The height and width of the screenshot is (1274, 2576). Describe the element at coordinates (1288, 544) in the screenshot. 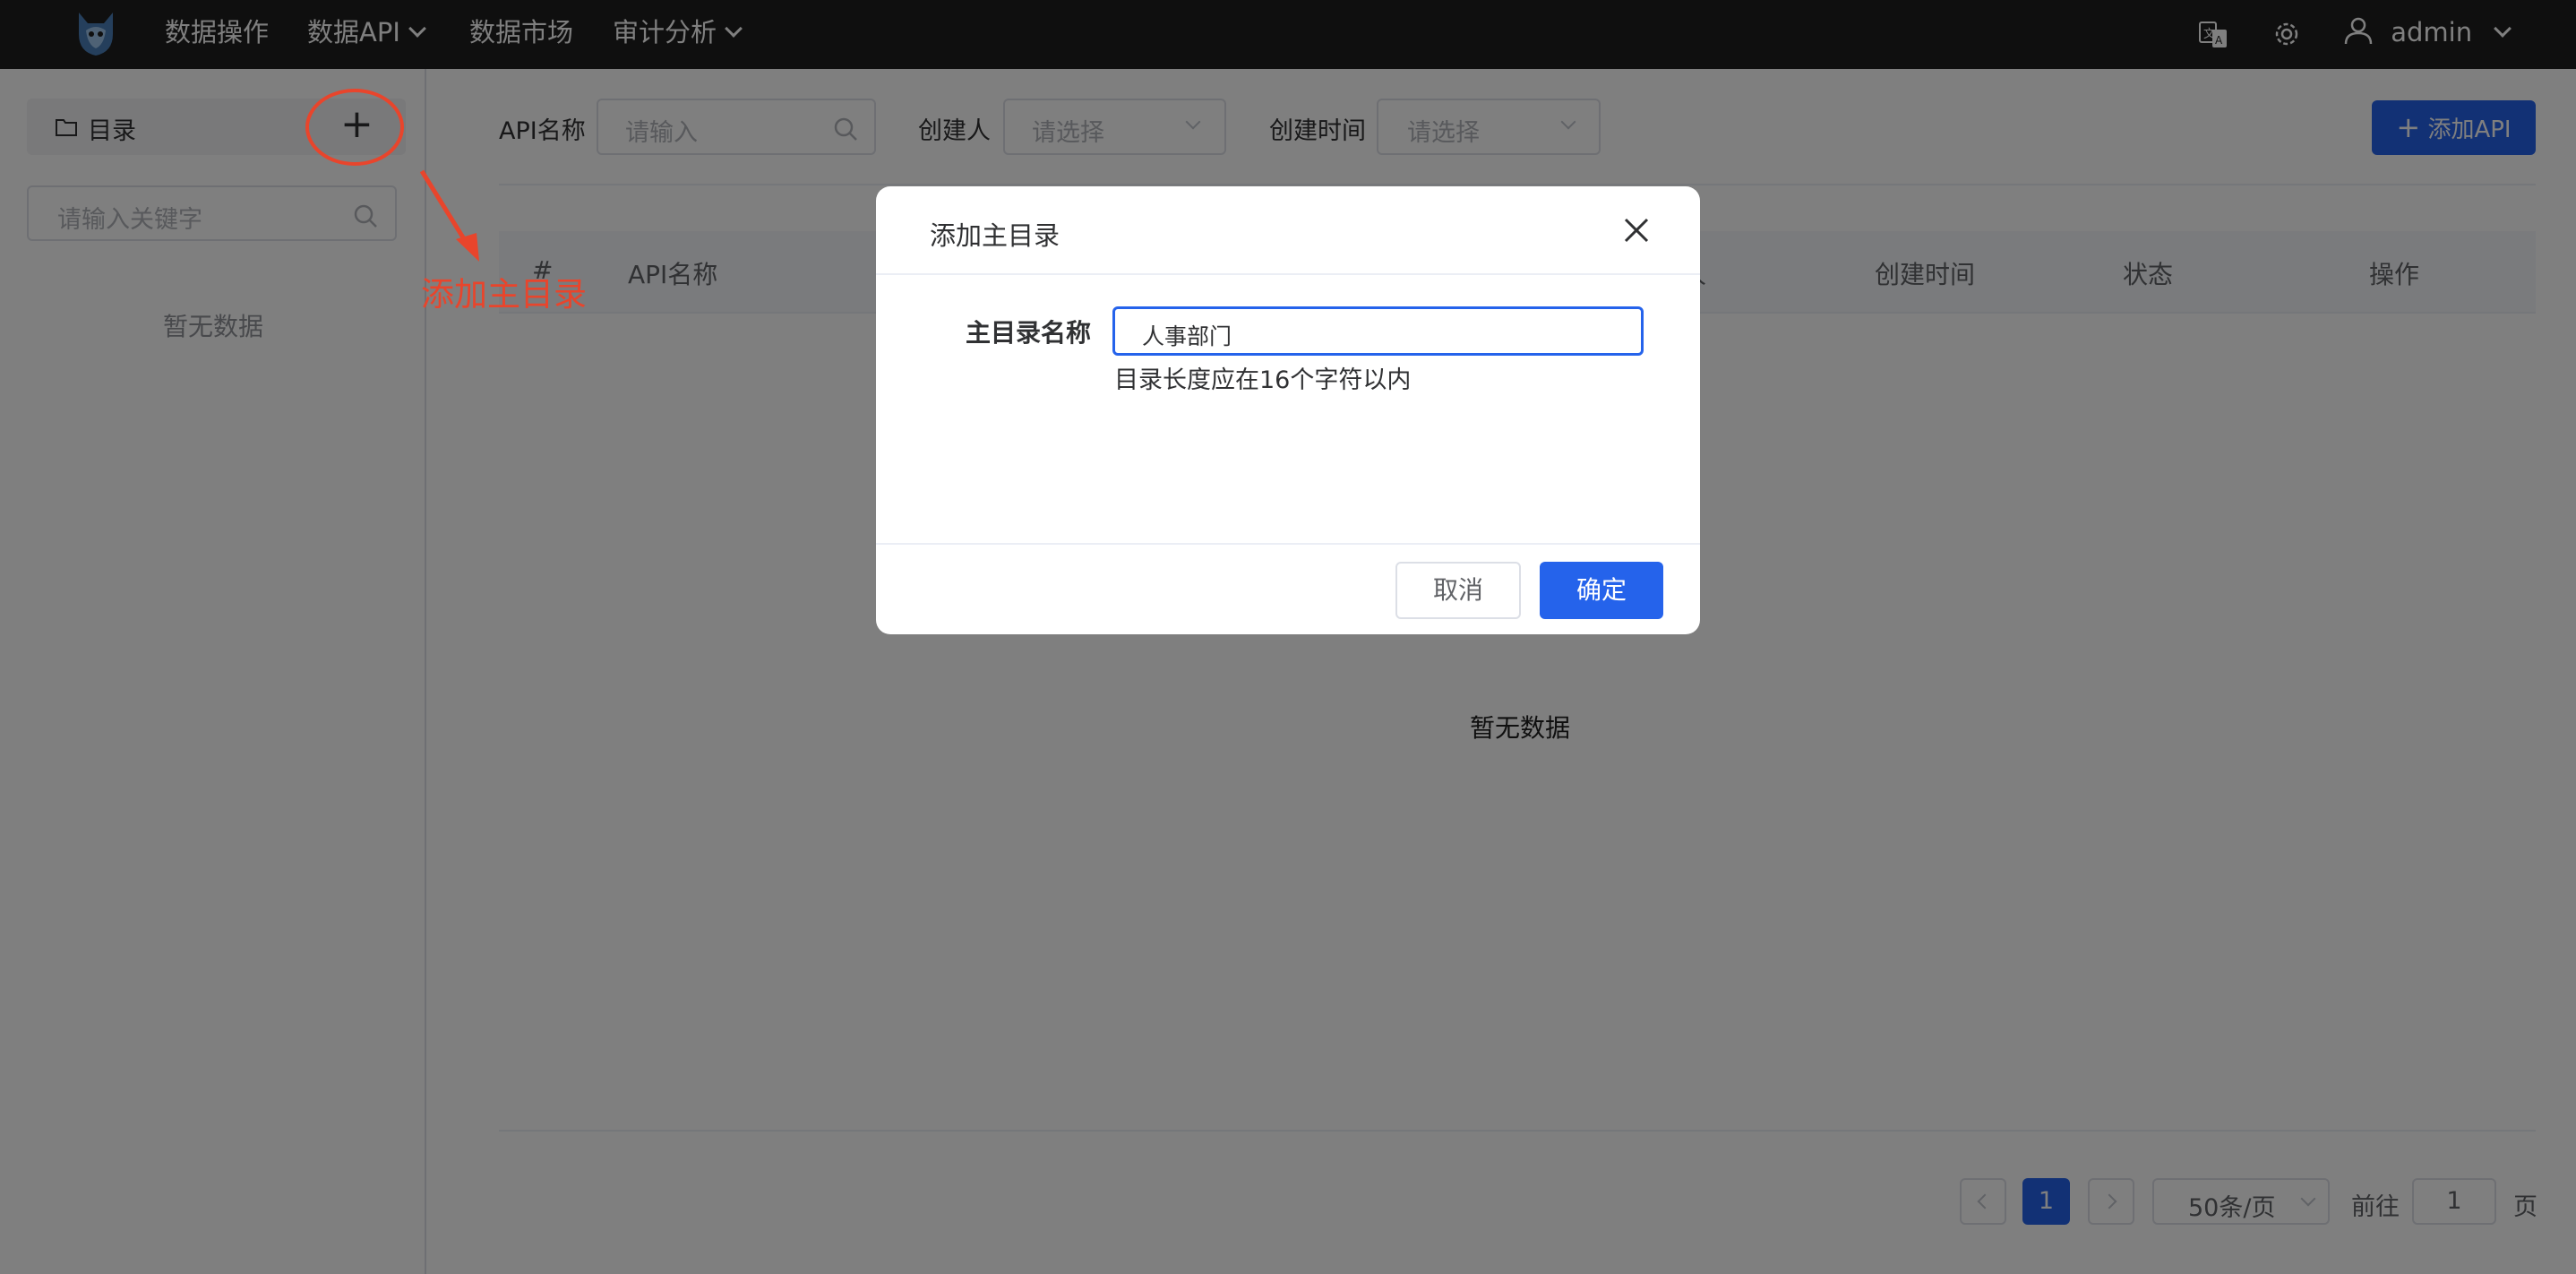

I see `dialog-footer-divider` at that location.